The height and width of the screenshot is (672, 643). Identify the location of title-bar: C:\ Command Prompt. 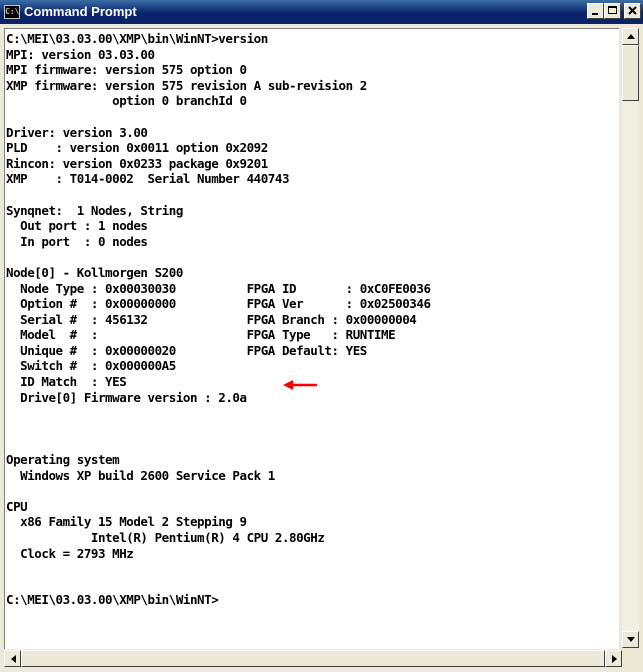
(321, 12).